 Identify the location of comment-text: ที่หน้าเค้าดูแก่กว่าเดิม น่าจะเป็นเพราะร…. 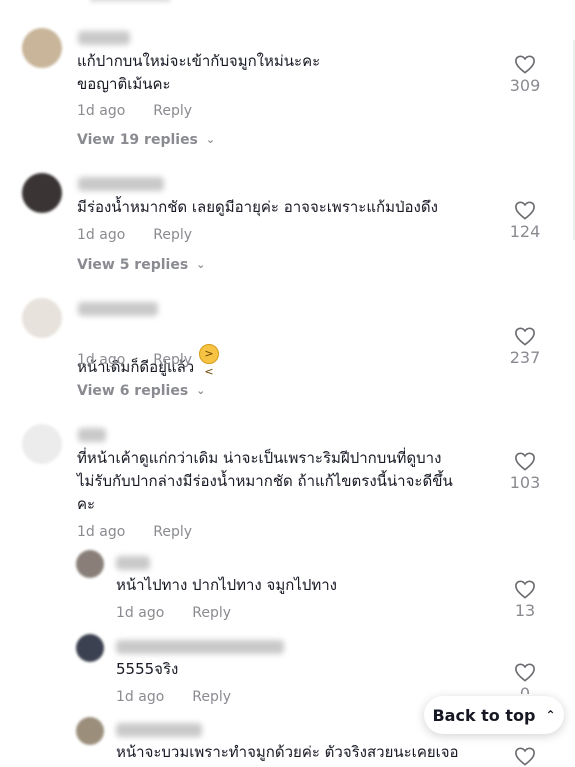
(265, 481).